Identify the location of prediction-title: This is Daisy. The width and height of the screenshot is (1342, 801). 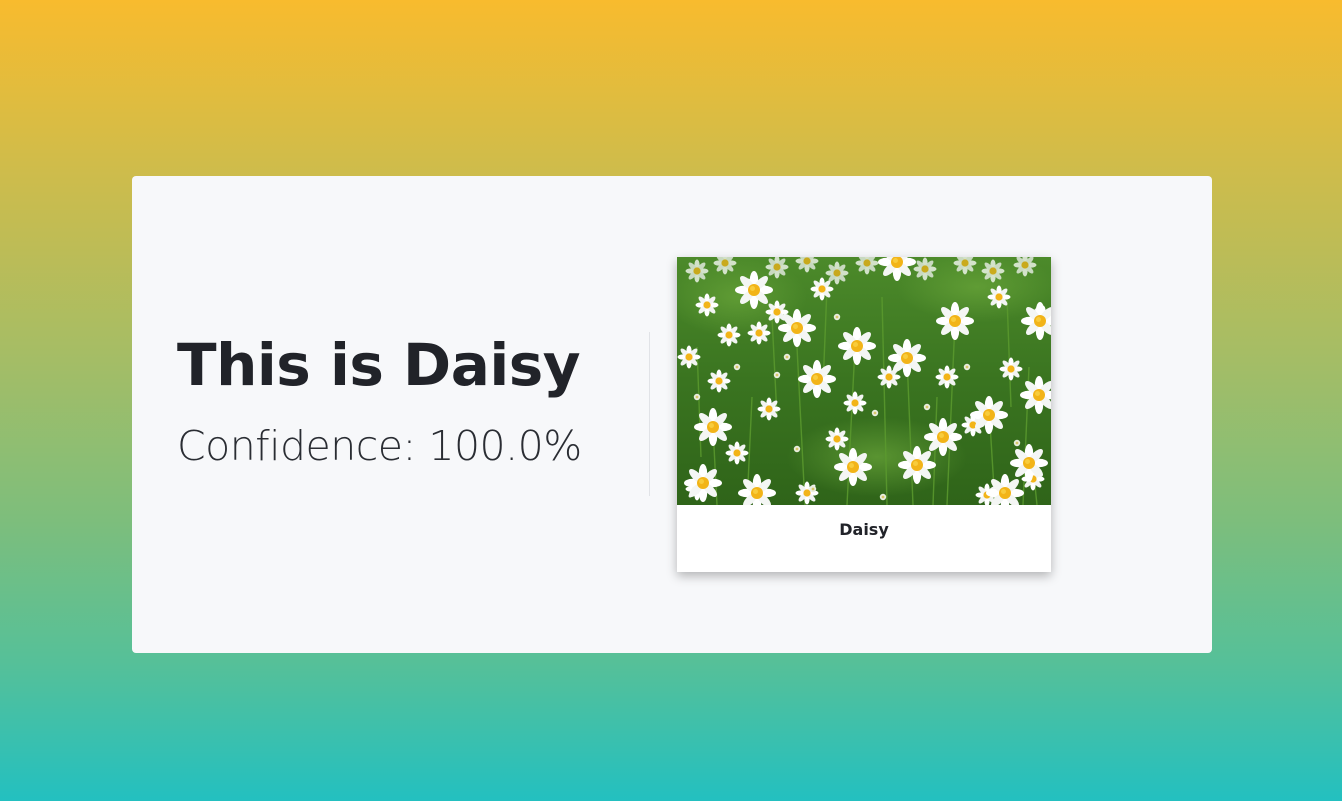
(379, 365).